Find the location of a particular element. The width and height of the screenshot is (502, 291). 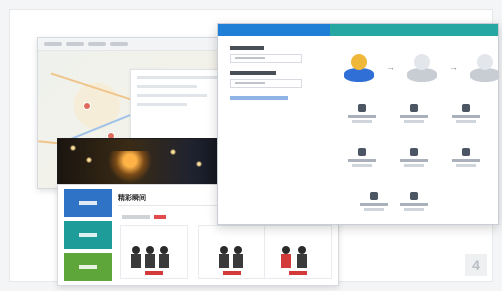

section-title: 精彩瞬间 is located at coordinates (132, 198).